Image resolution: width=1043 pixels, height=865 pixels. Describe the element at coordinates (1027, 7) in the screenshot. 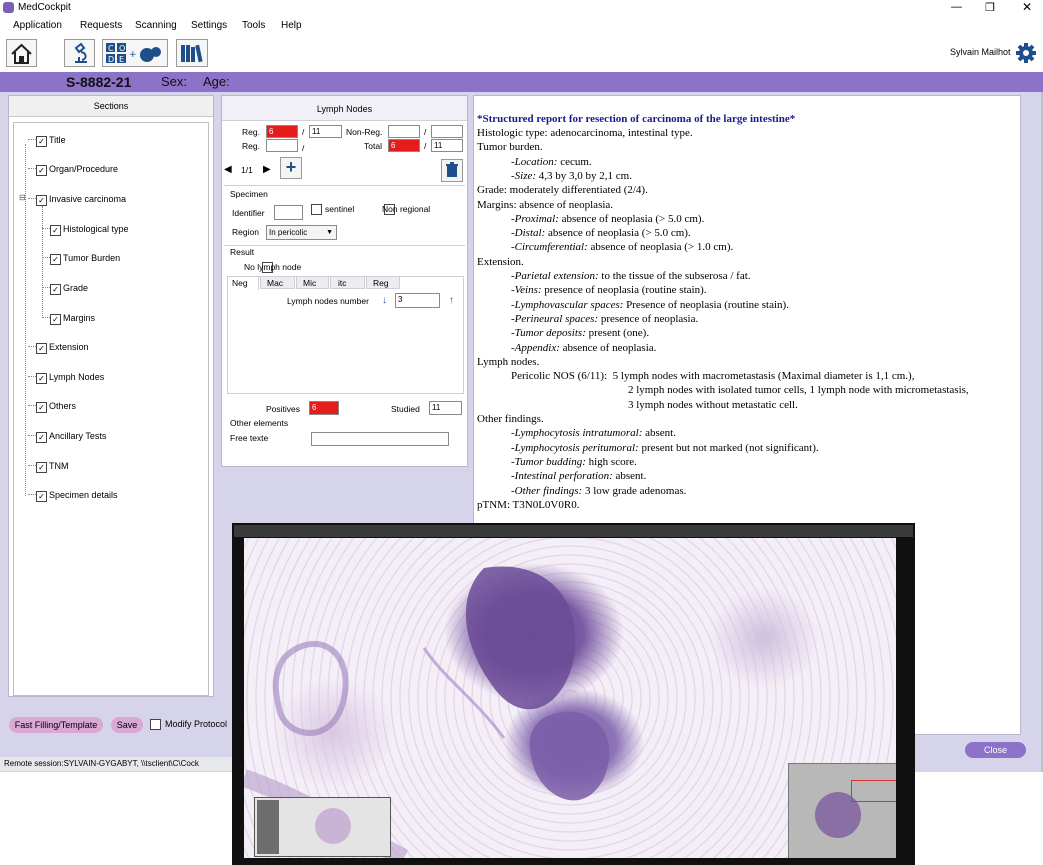

I see `close-window-button: ✕` at that location.